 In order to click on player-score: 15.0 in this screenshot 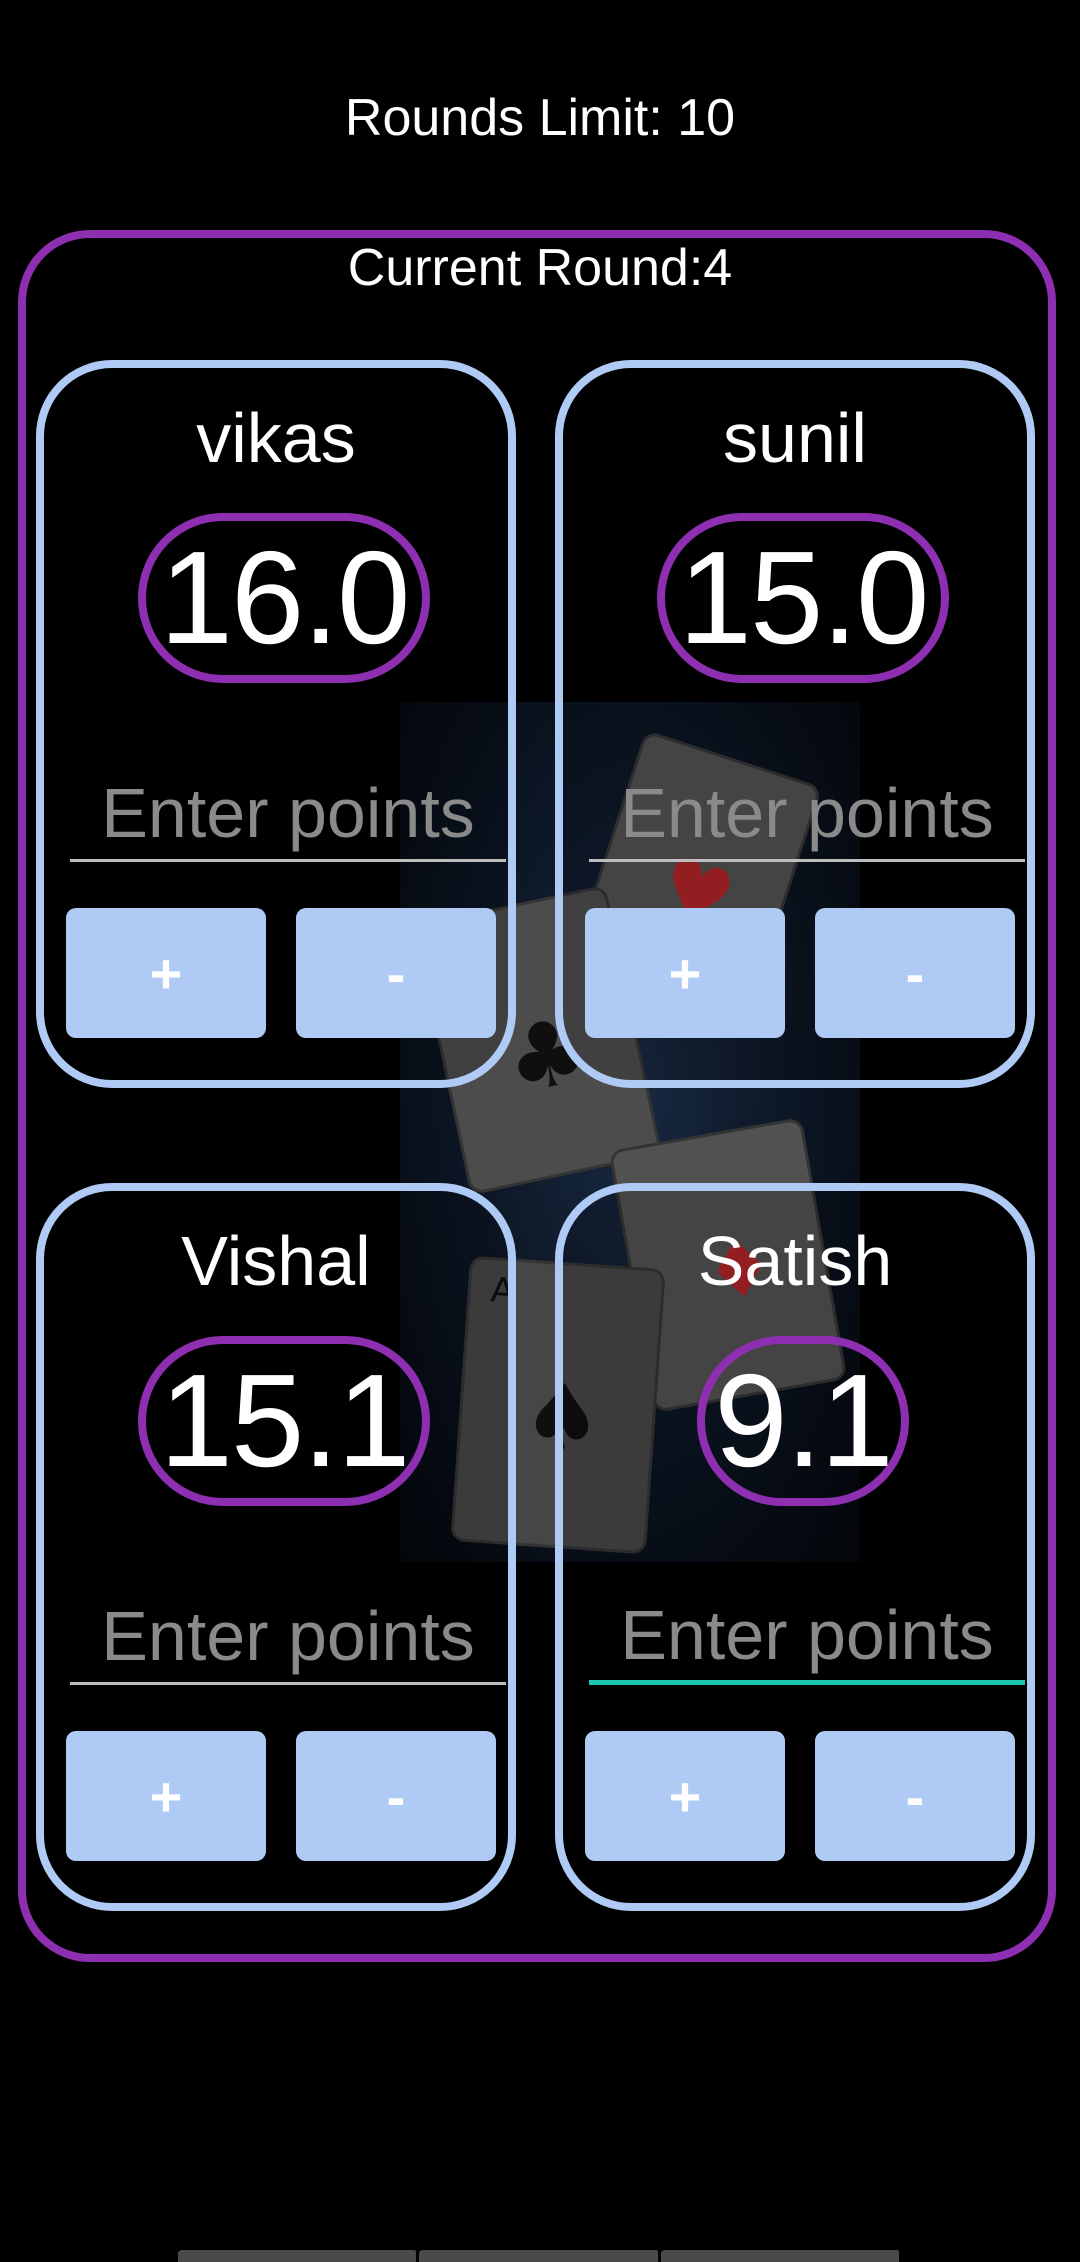, I will do `click(803, 598)`.